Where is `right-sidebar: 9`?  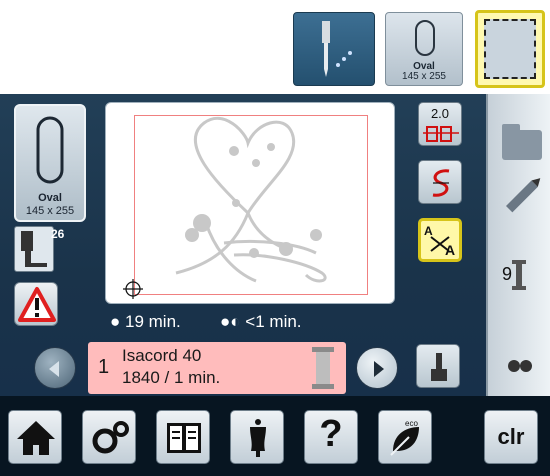 right-sidebar: 9 is located at coordinates (518, 245).